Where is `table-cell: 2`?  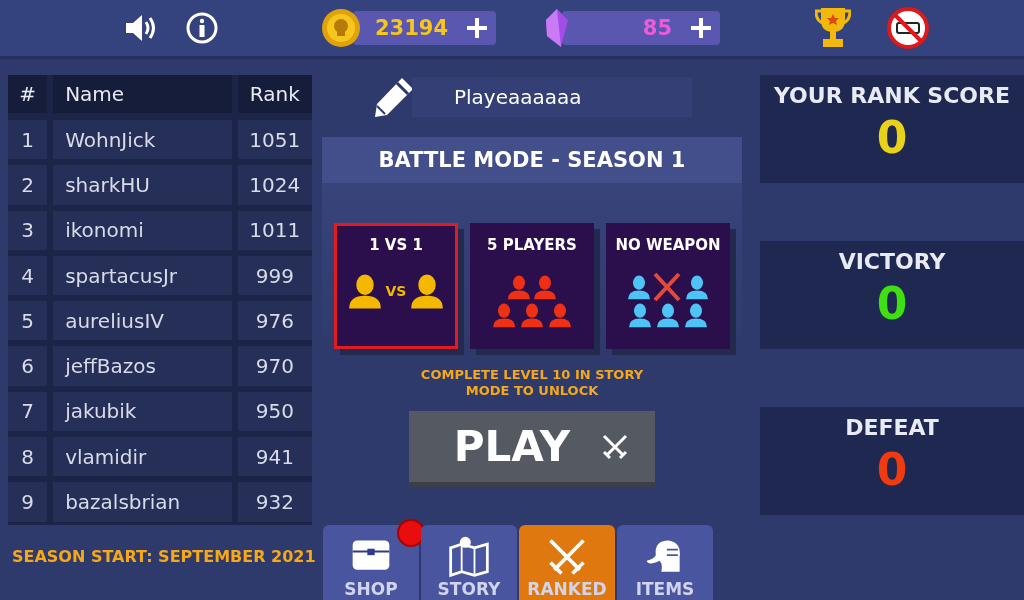
table-cell: 2 is located at coordinates (28, 185).